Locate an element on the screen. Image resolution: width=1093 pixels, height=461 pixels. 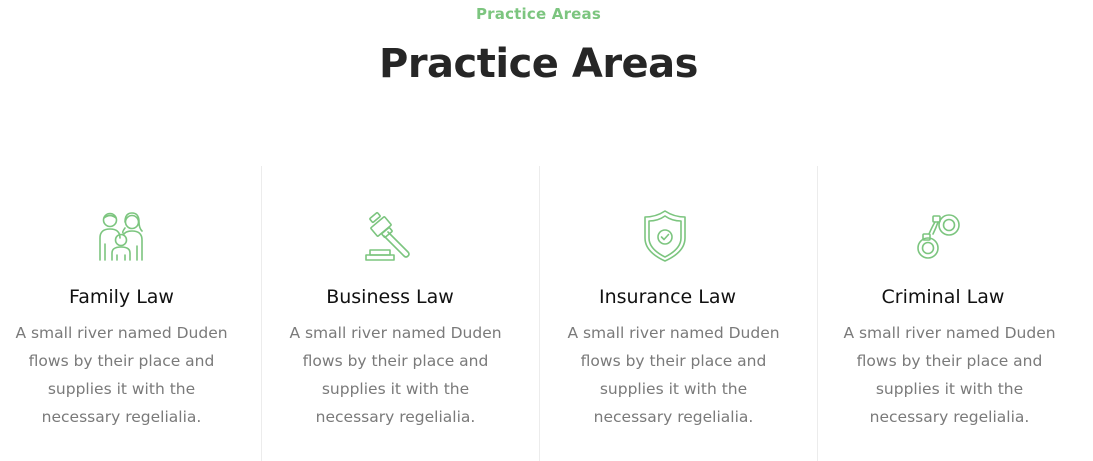
section-title: Practice Areas is located at coordinates (538, 64).